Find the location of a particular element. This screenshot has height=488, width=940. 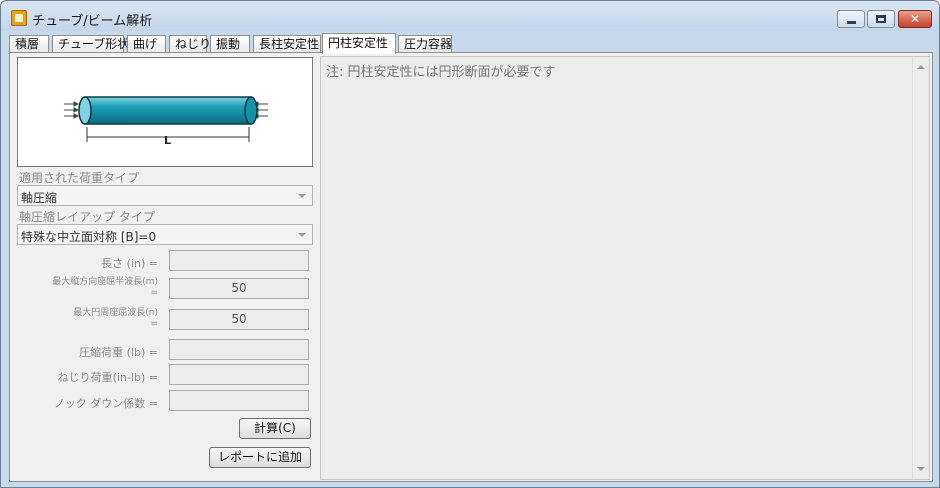

maximize-icon is located at coordinates (881, 19).